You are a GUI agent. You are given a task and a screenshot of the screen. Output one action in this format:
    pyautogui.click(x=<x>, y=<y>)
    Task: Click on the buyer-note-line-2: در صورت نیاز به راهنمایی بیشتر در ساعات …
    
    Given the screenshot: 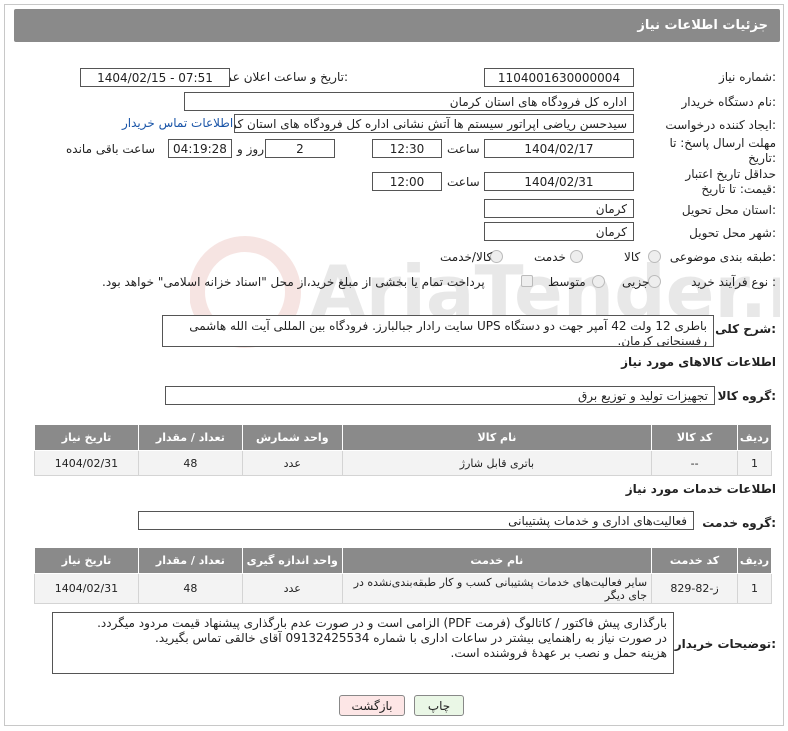 What is the action you would take?
    pyautogui.click(x=411, y=638)
    